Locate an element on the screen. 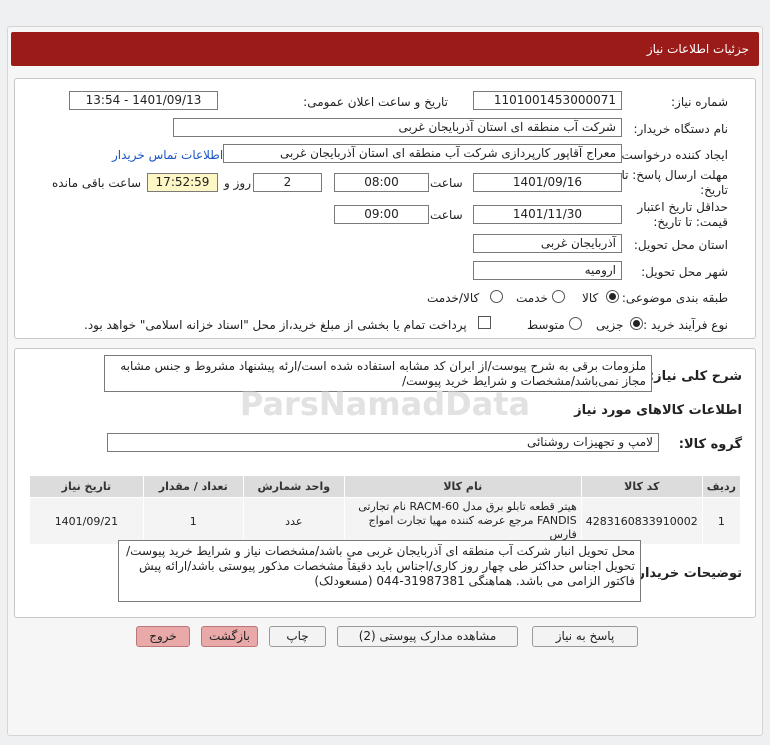 Image resolution: width=770 pixels, height=745 pixels. col-code: کد کالا is located at coordinates (641, 486).